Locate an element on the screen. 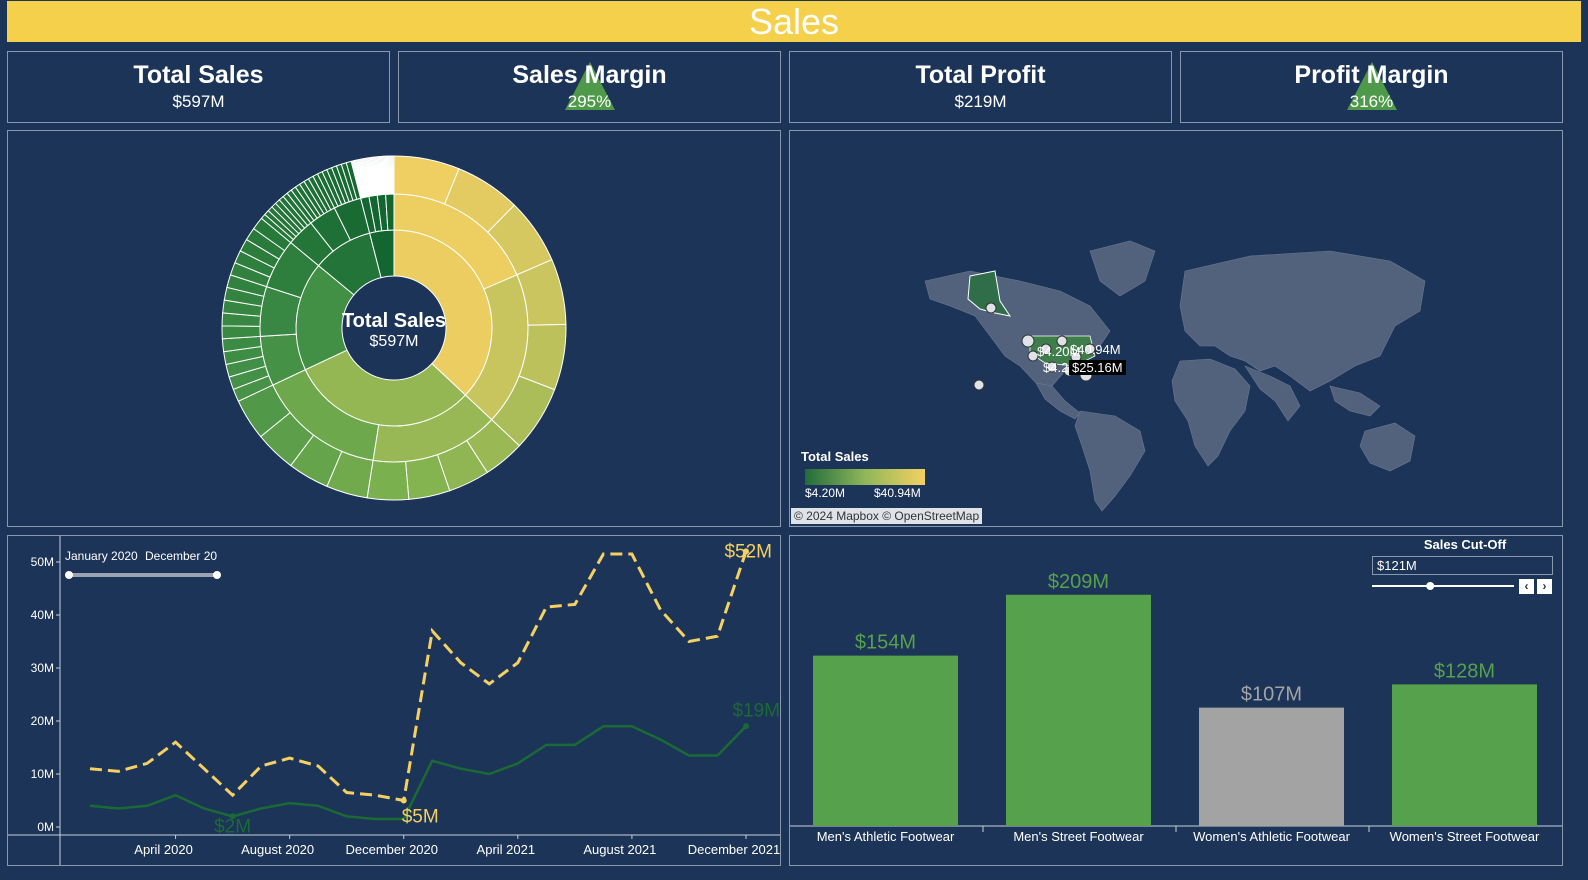 The image size is (1588, 880). bar-category-label: Women's Athletic Footwear is located at coordinates (1272, 836).